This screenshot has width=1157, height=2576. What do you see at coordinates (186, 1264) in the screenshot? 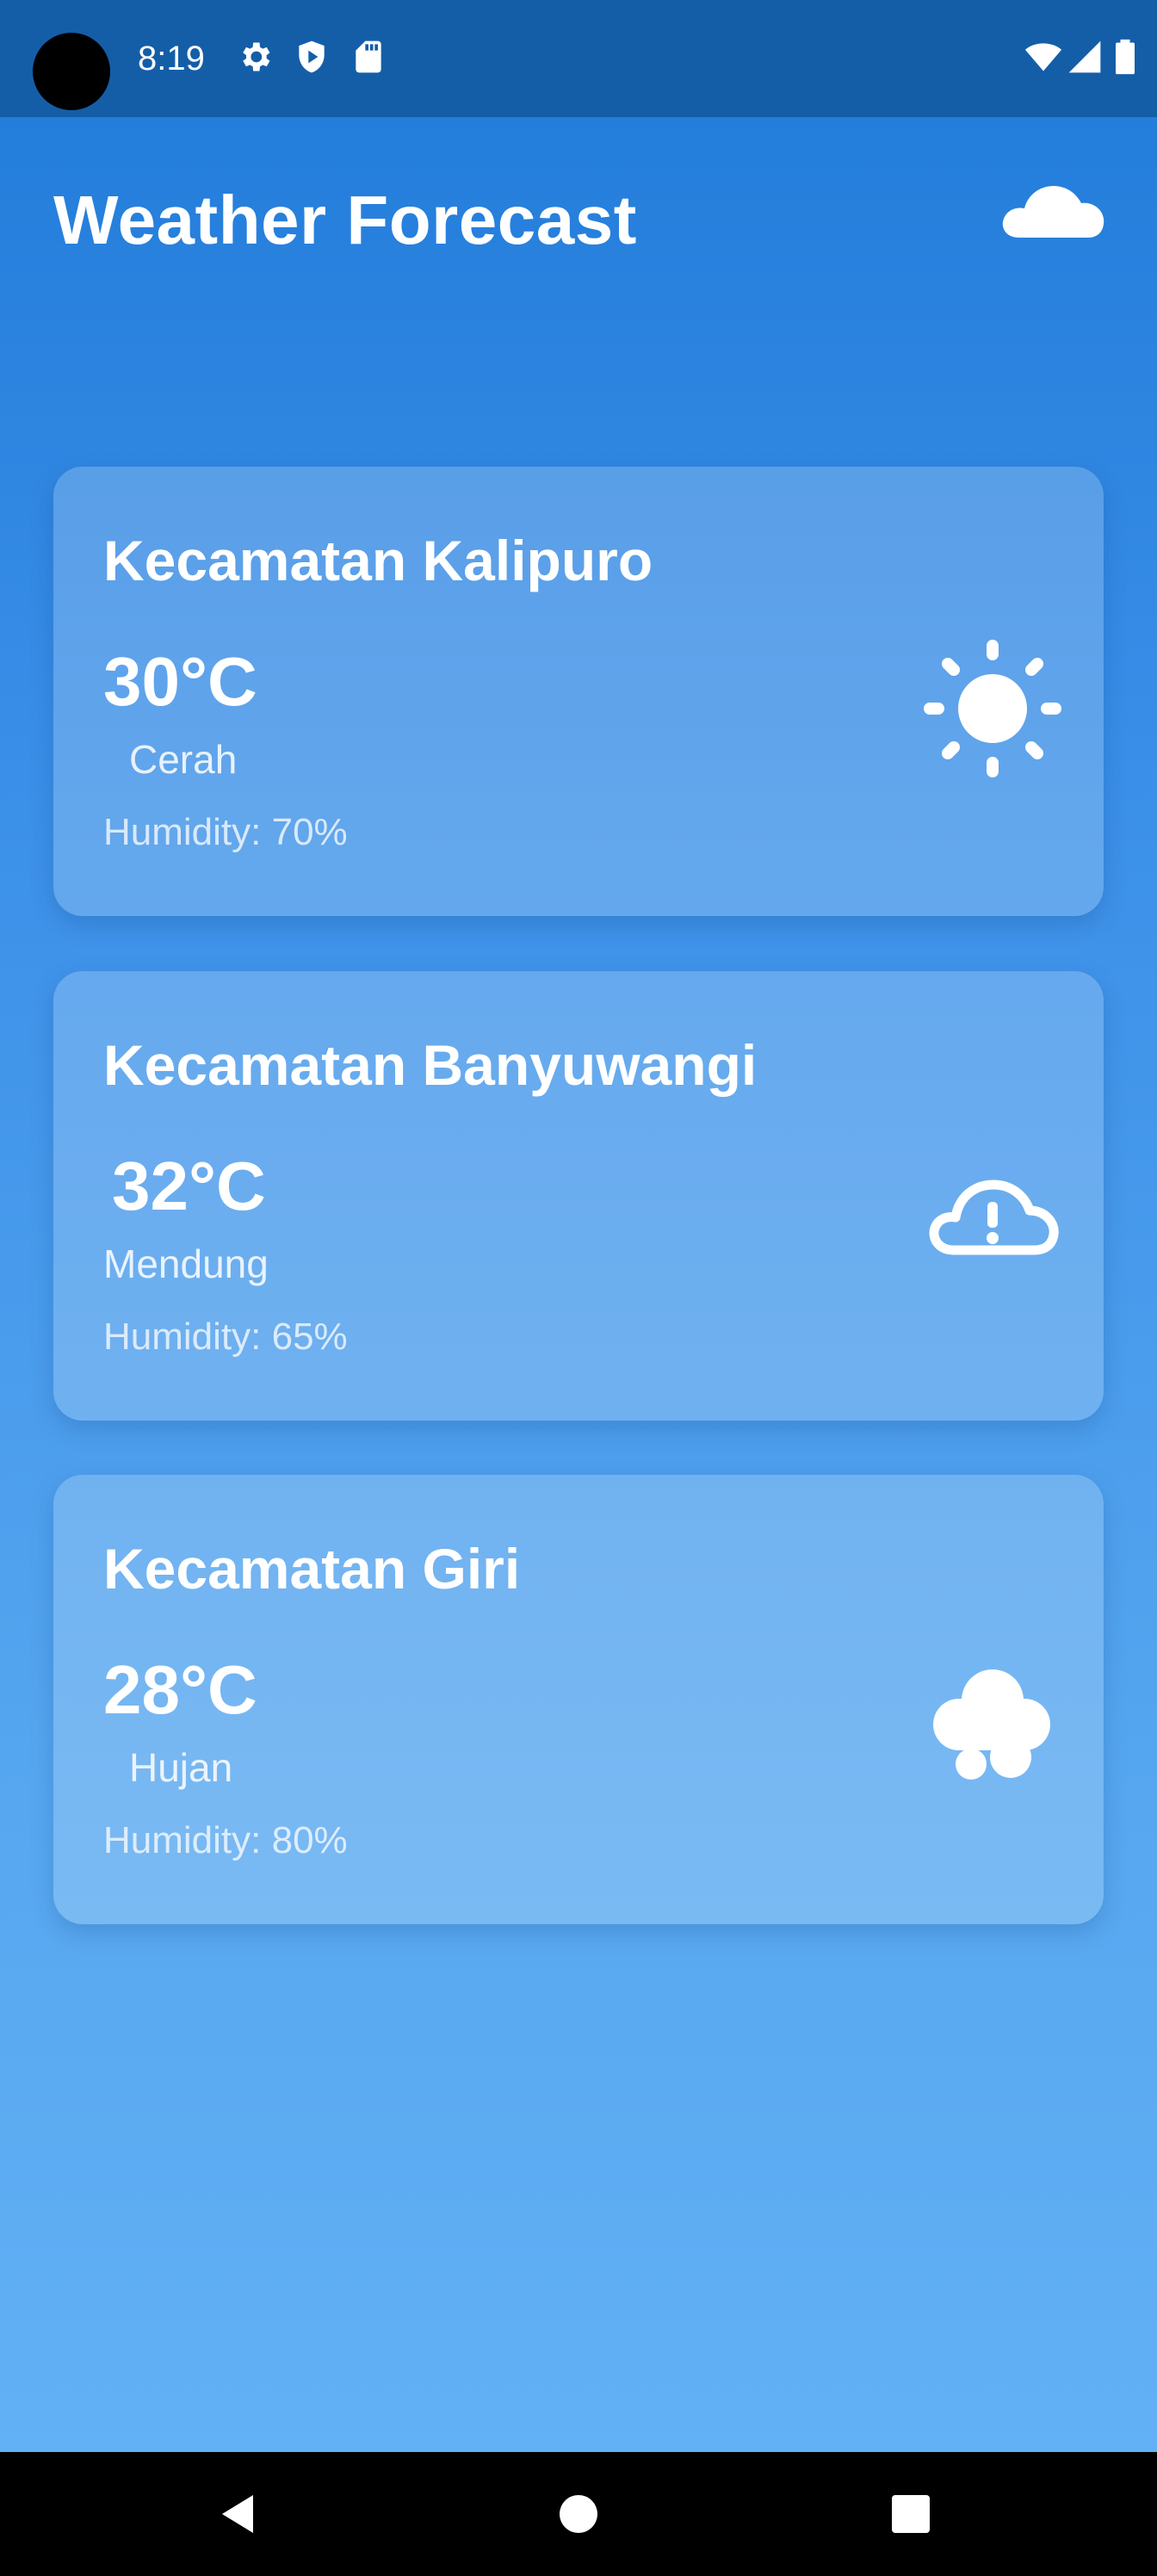
I see `card-condition: Mendung` at bounding box center [186, 1264].